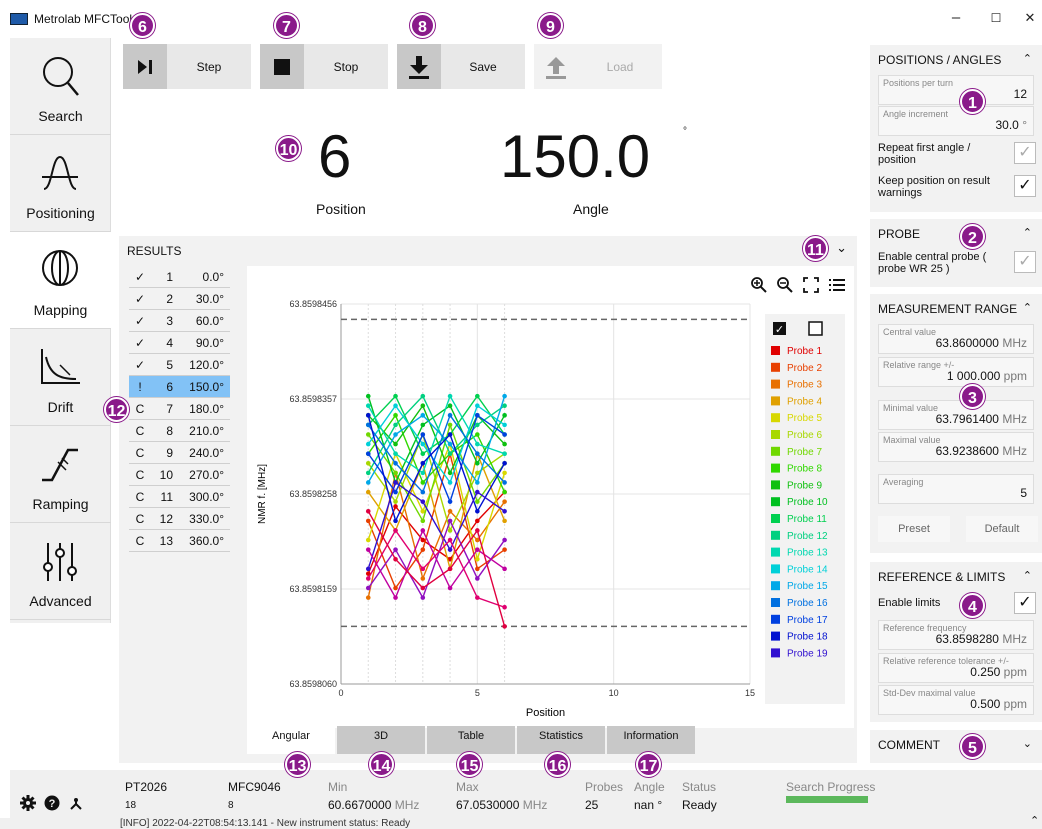  I want to click on upload-icon, so click(556, 66).